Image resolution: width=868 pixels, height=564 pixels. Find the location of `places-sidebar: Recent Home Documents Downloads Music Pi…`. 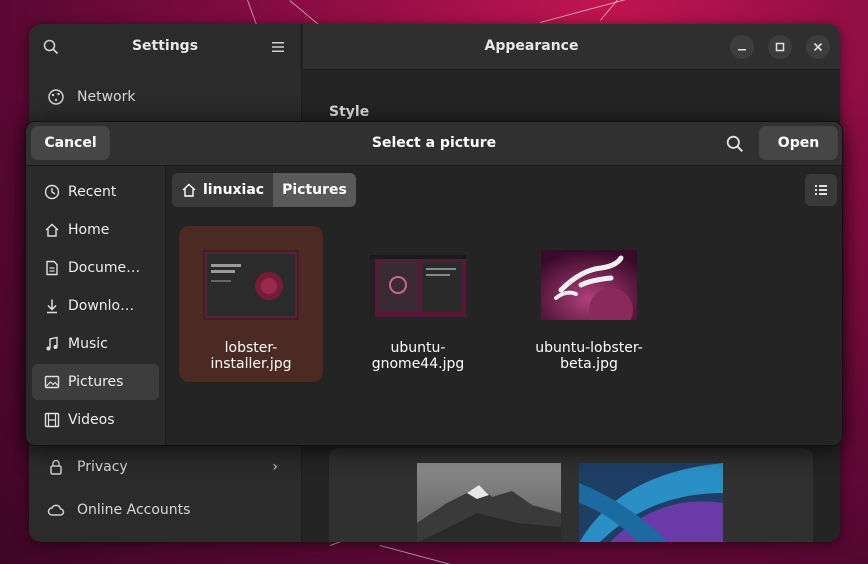

places-sidebar: Recent Home Documents Downloads Music Pi… is located at coordinates (96, 305).